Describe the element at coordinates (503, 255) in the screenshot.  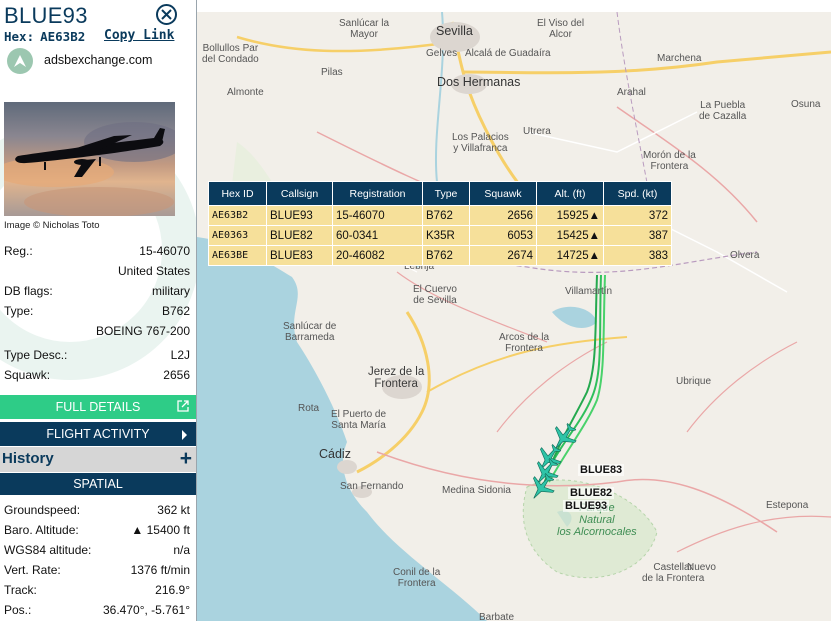
I see `table-cell: 2674` at that location.